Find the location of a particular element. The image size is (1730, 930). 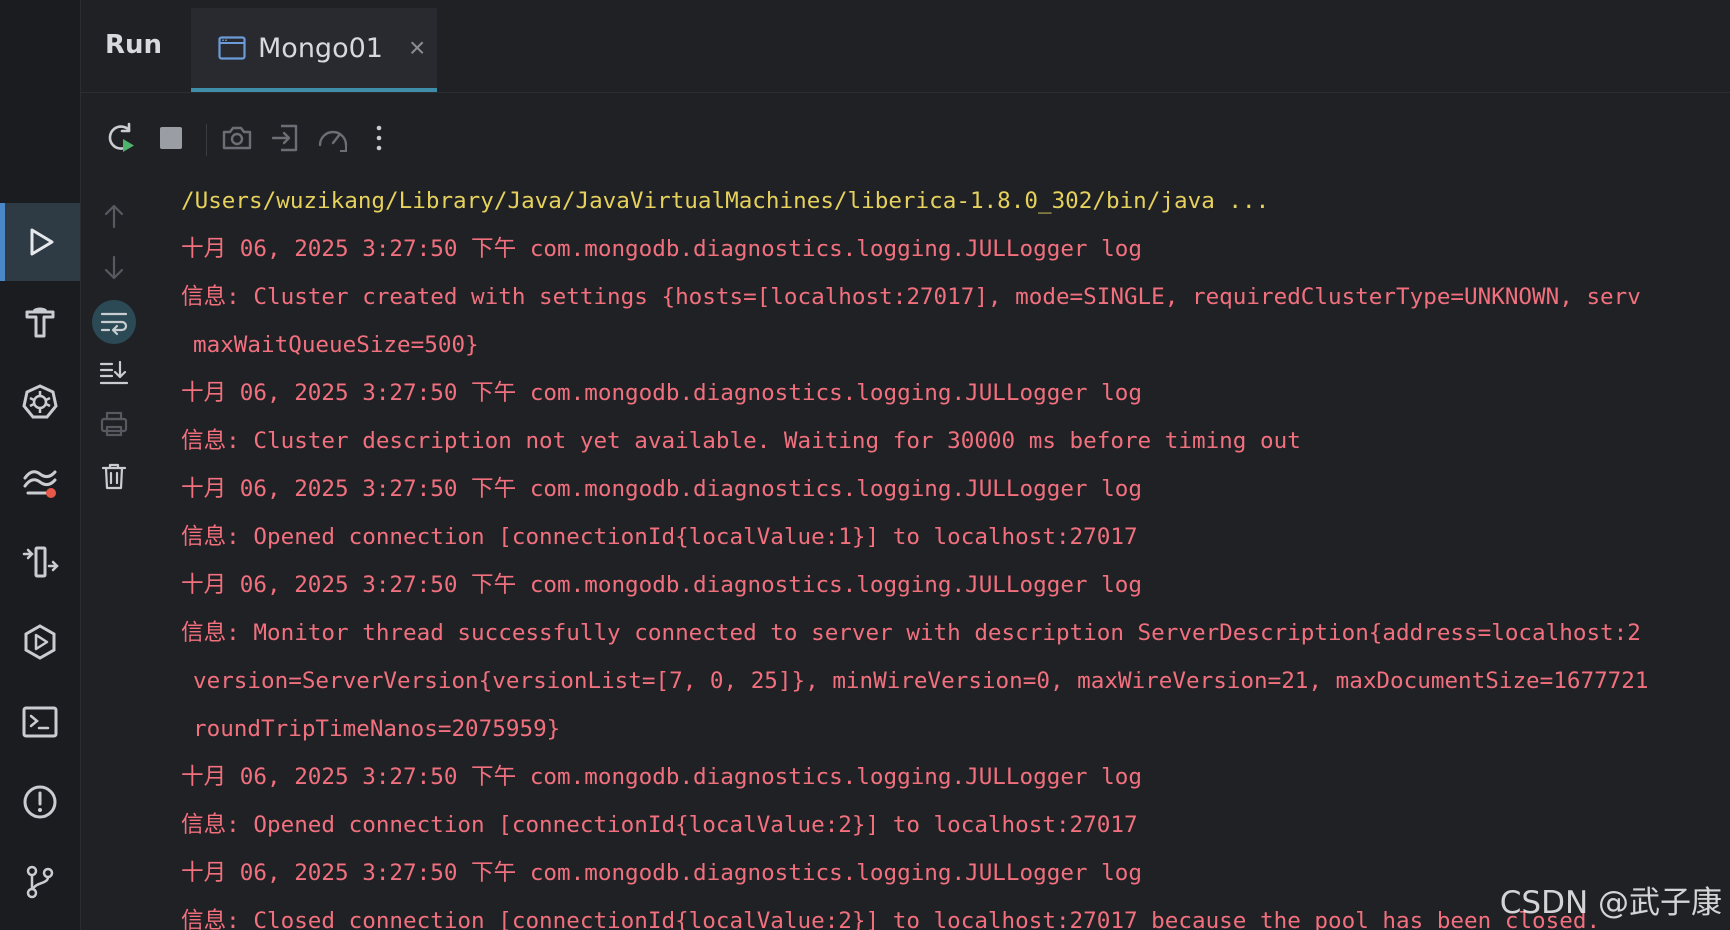

rail-services-button is located at coordinates (40, 482).